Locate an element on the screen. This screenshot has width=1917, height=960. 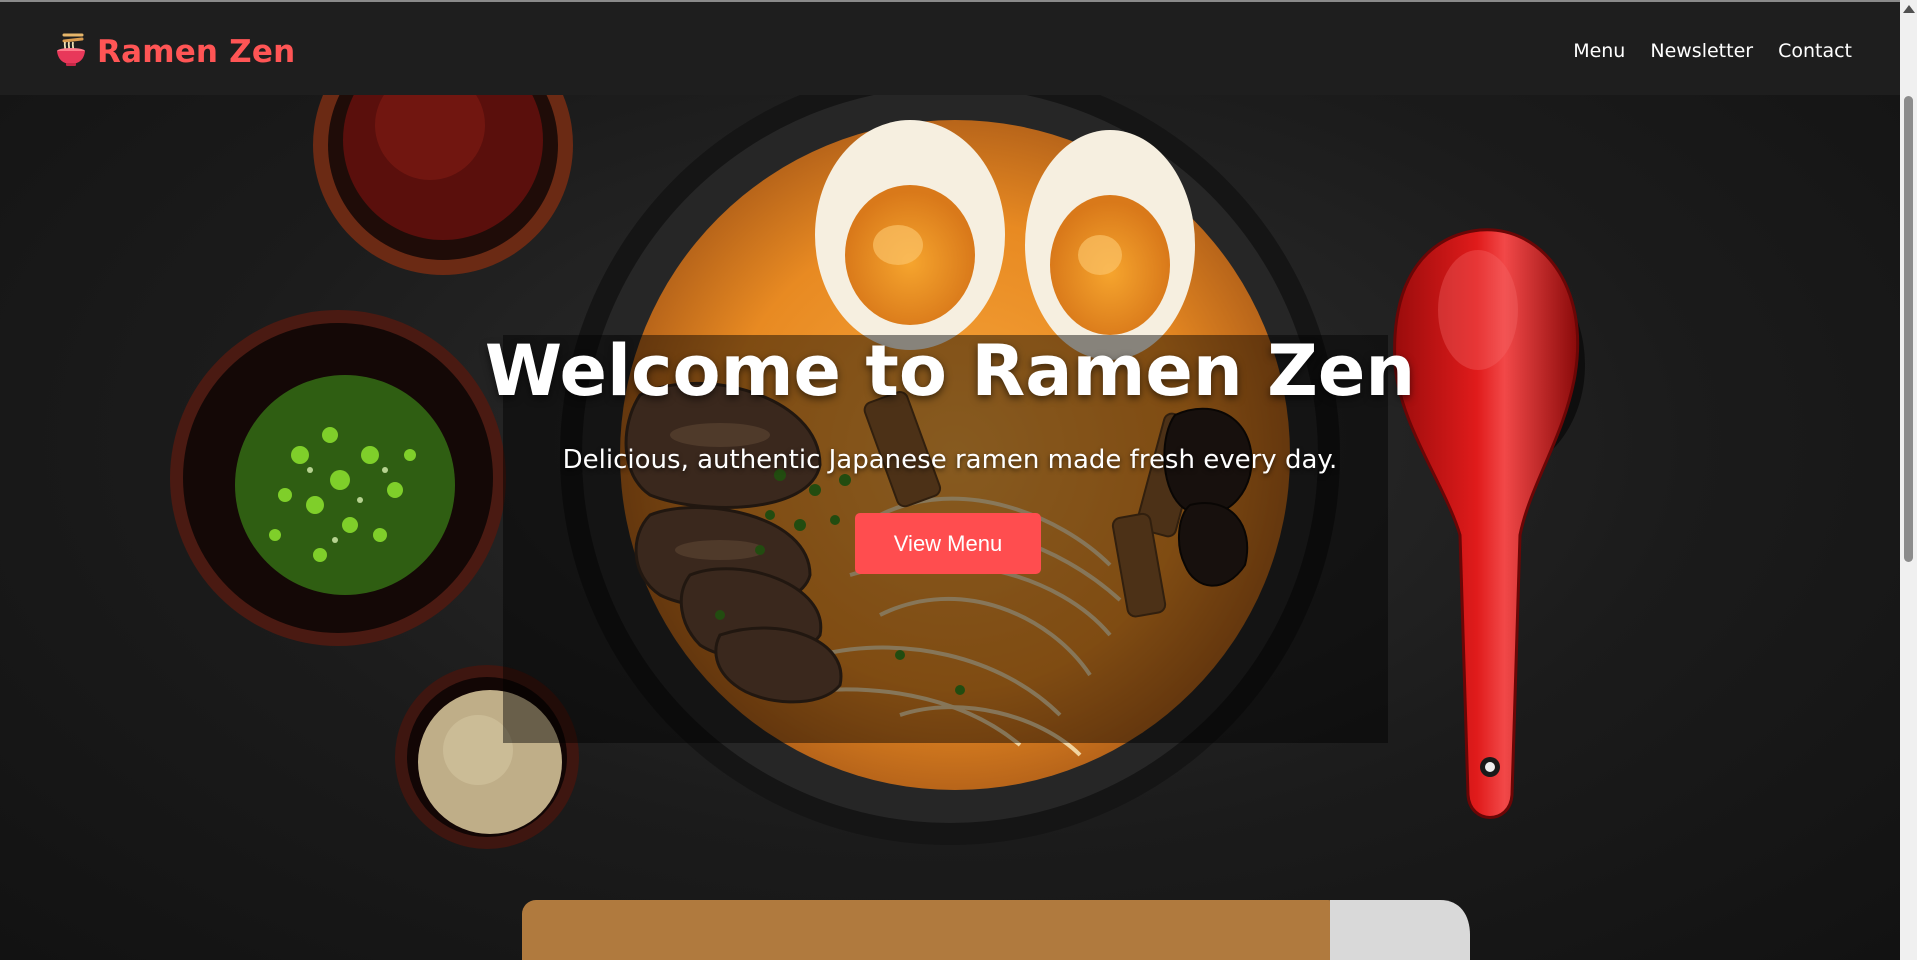
brand-link: Ramen Zen is located at coordinates (175, 52).